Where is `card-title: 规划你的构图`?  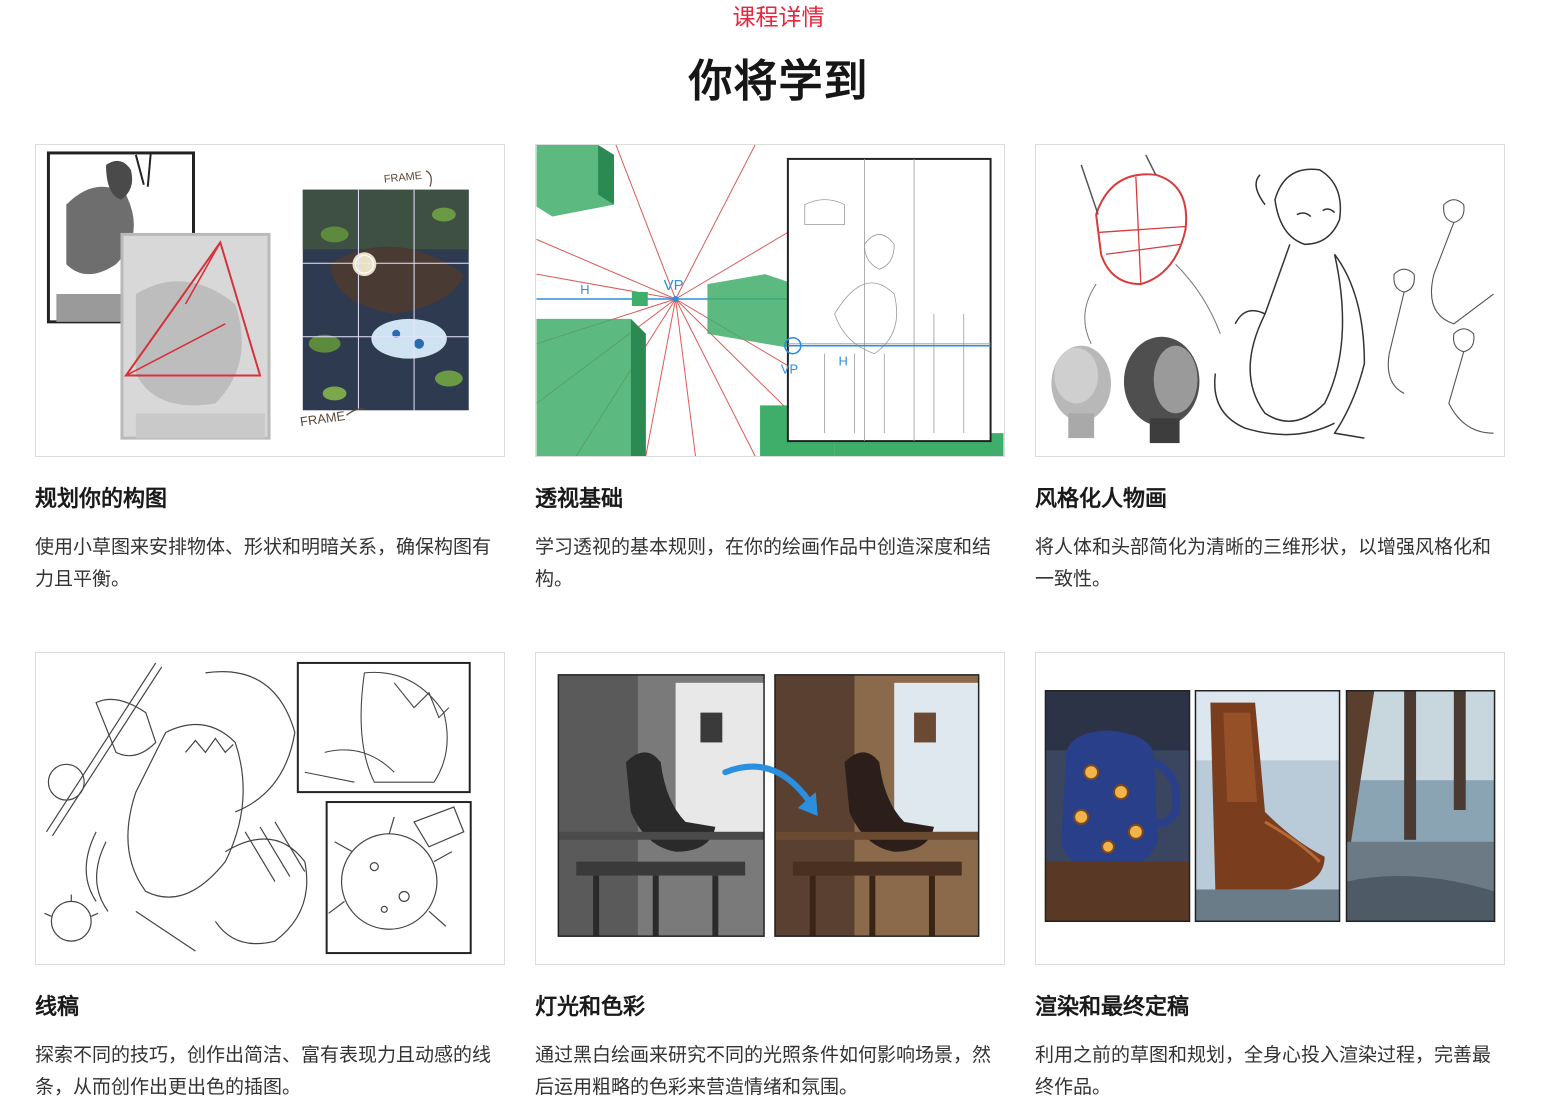 card-title: 规划你的构图 is located at coordinates (101, 499).